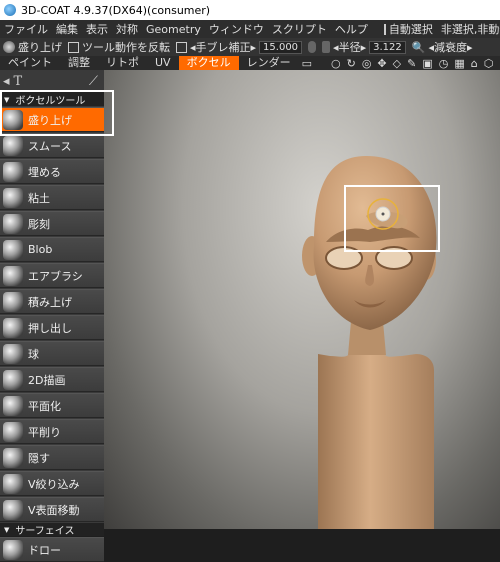  I want to click on tab-uv: UV, so click(163, 63).